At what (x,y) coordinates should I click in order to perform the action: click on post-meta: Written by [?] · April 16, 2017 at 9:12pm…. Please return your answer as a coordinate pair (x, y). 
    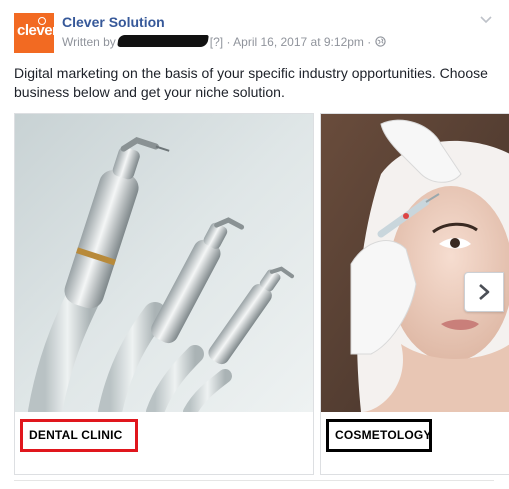
    Looking at the image, I should click on (224, 42).